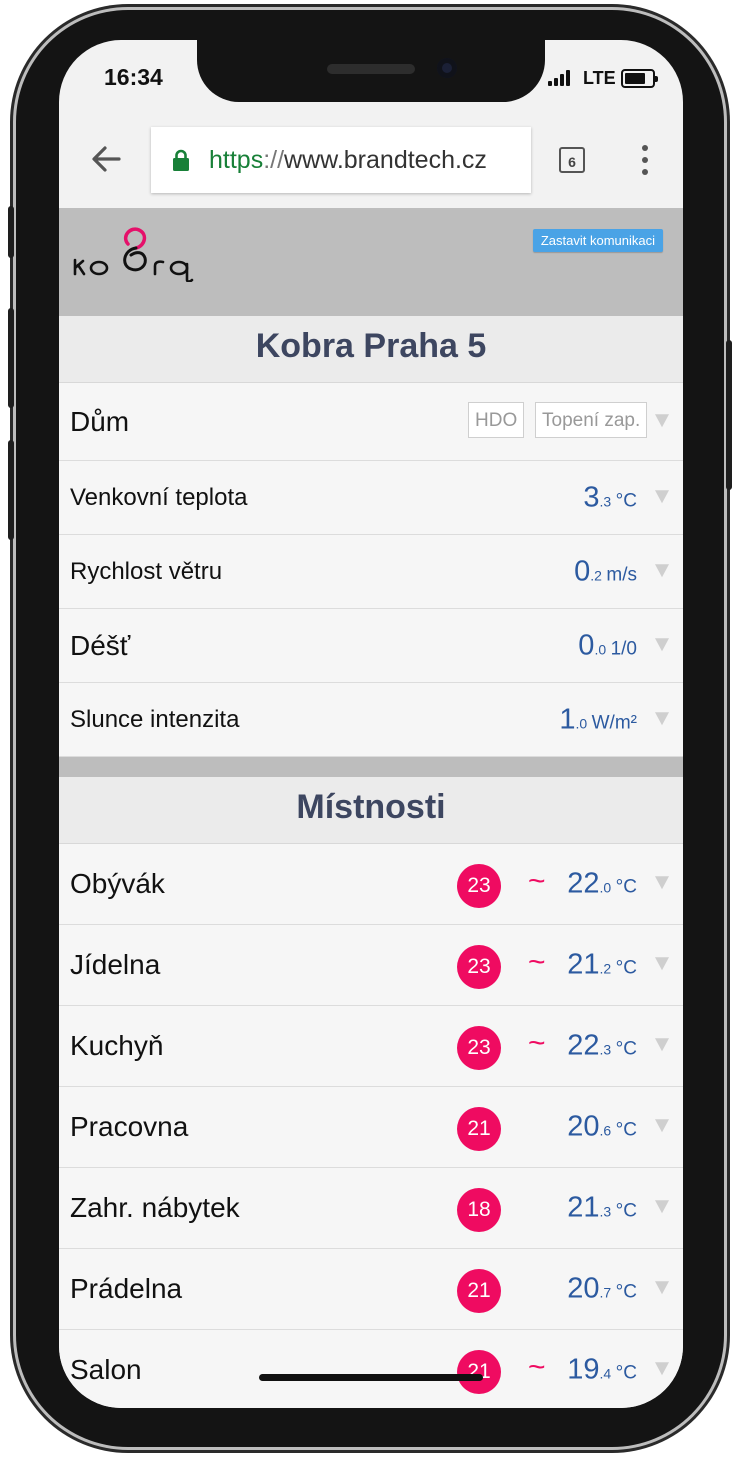 This screenshot has height=1457, width=740. Describe the element at coordinates (117, 1045) in the screenshot. I see `room-label: Kuchyň` at that location.